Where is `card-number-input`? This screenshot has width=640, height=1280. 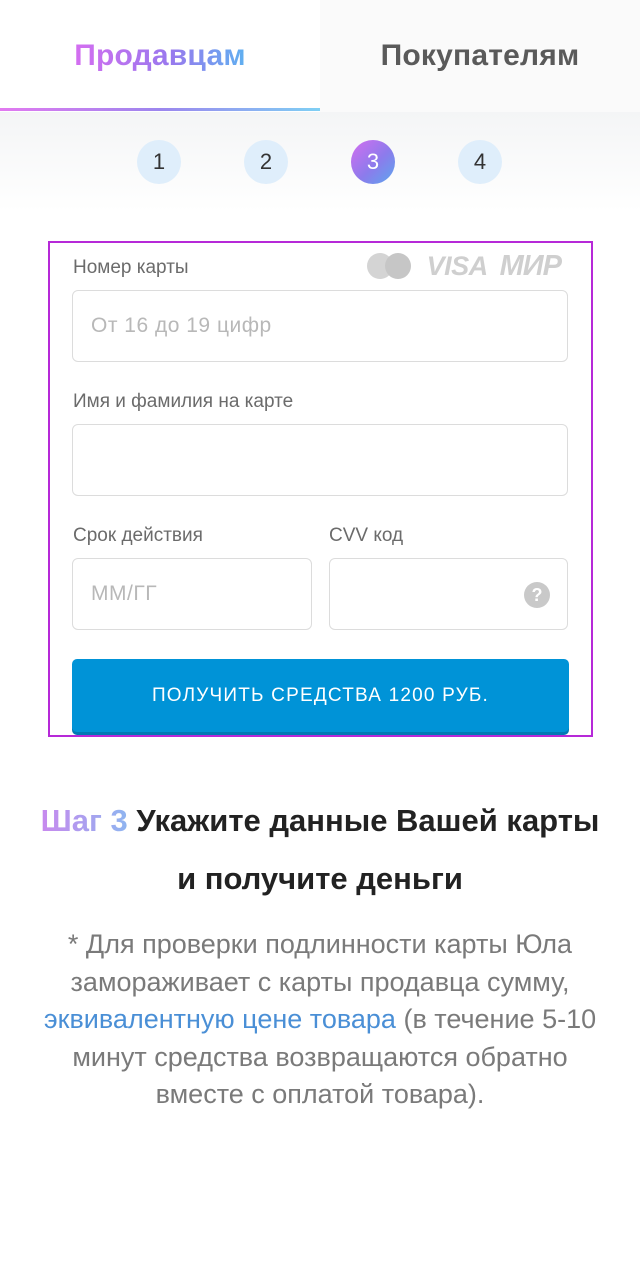 card-number-input is located at coordinates (320, 326).